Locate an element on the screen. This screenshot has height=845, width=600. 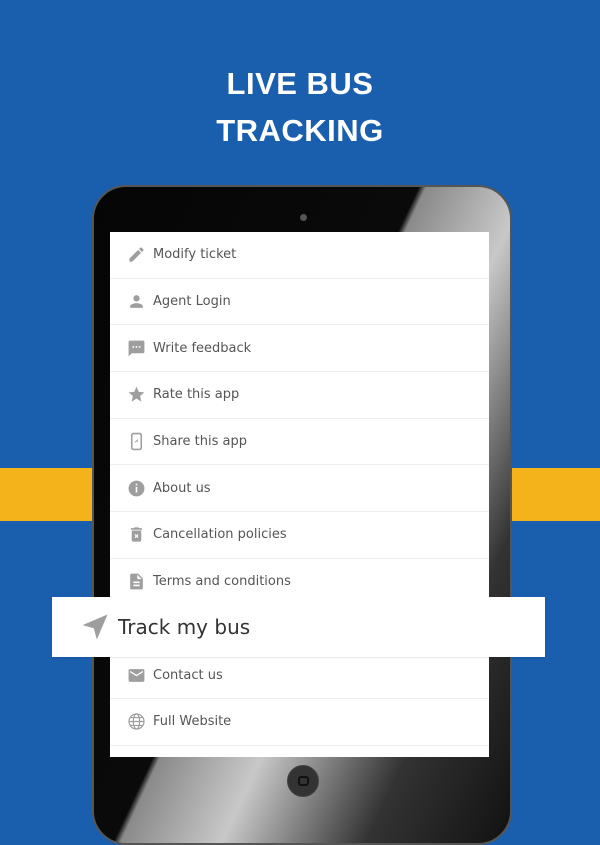
menu-item-full-website: Full Website is located at coordinates (299, 722).